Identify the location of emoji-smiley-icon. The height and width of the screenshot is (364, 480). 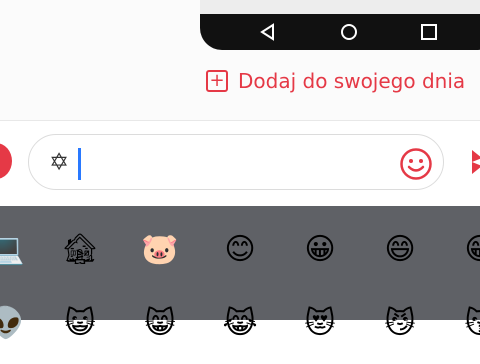
(416, 164).